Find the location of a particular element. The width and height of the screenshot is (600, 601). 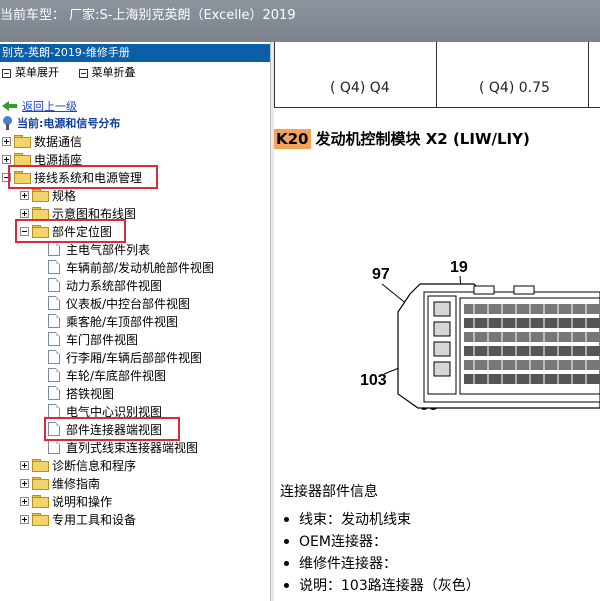

tree-item-label: 数据通信 is located at coordinates (58, 141).